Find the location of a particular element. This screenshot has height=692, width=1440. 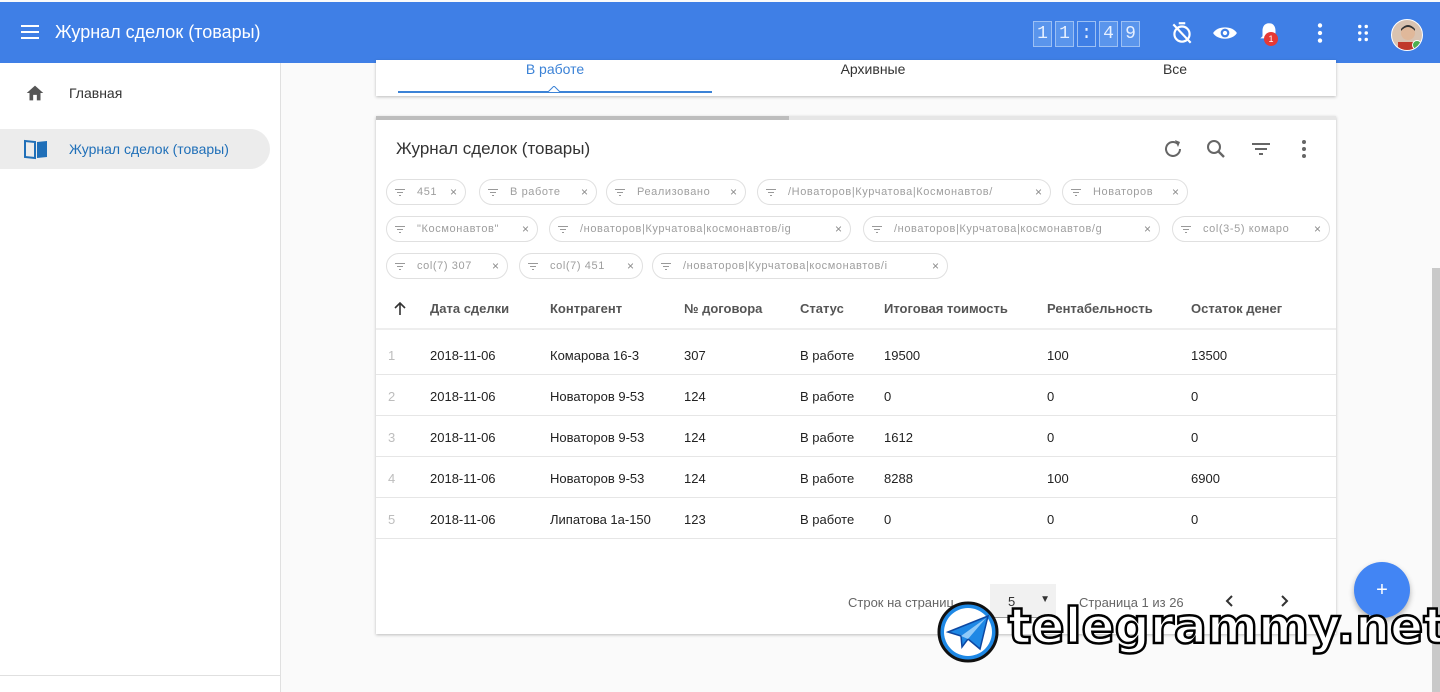

column-header-date: Дата сделки is located at coordinates (469, 308).